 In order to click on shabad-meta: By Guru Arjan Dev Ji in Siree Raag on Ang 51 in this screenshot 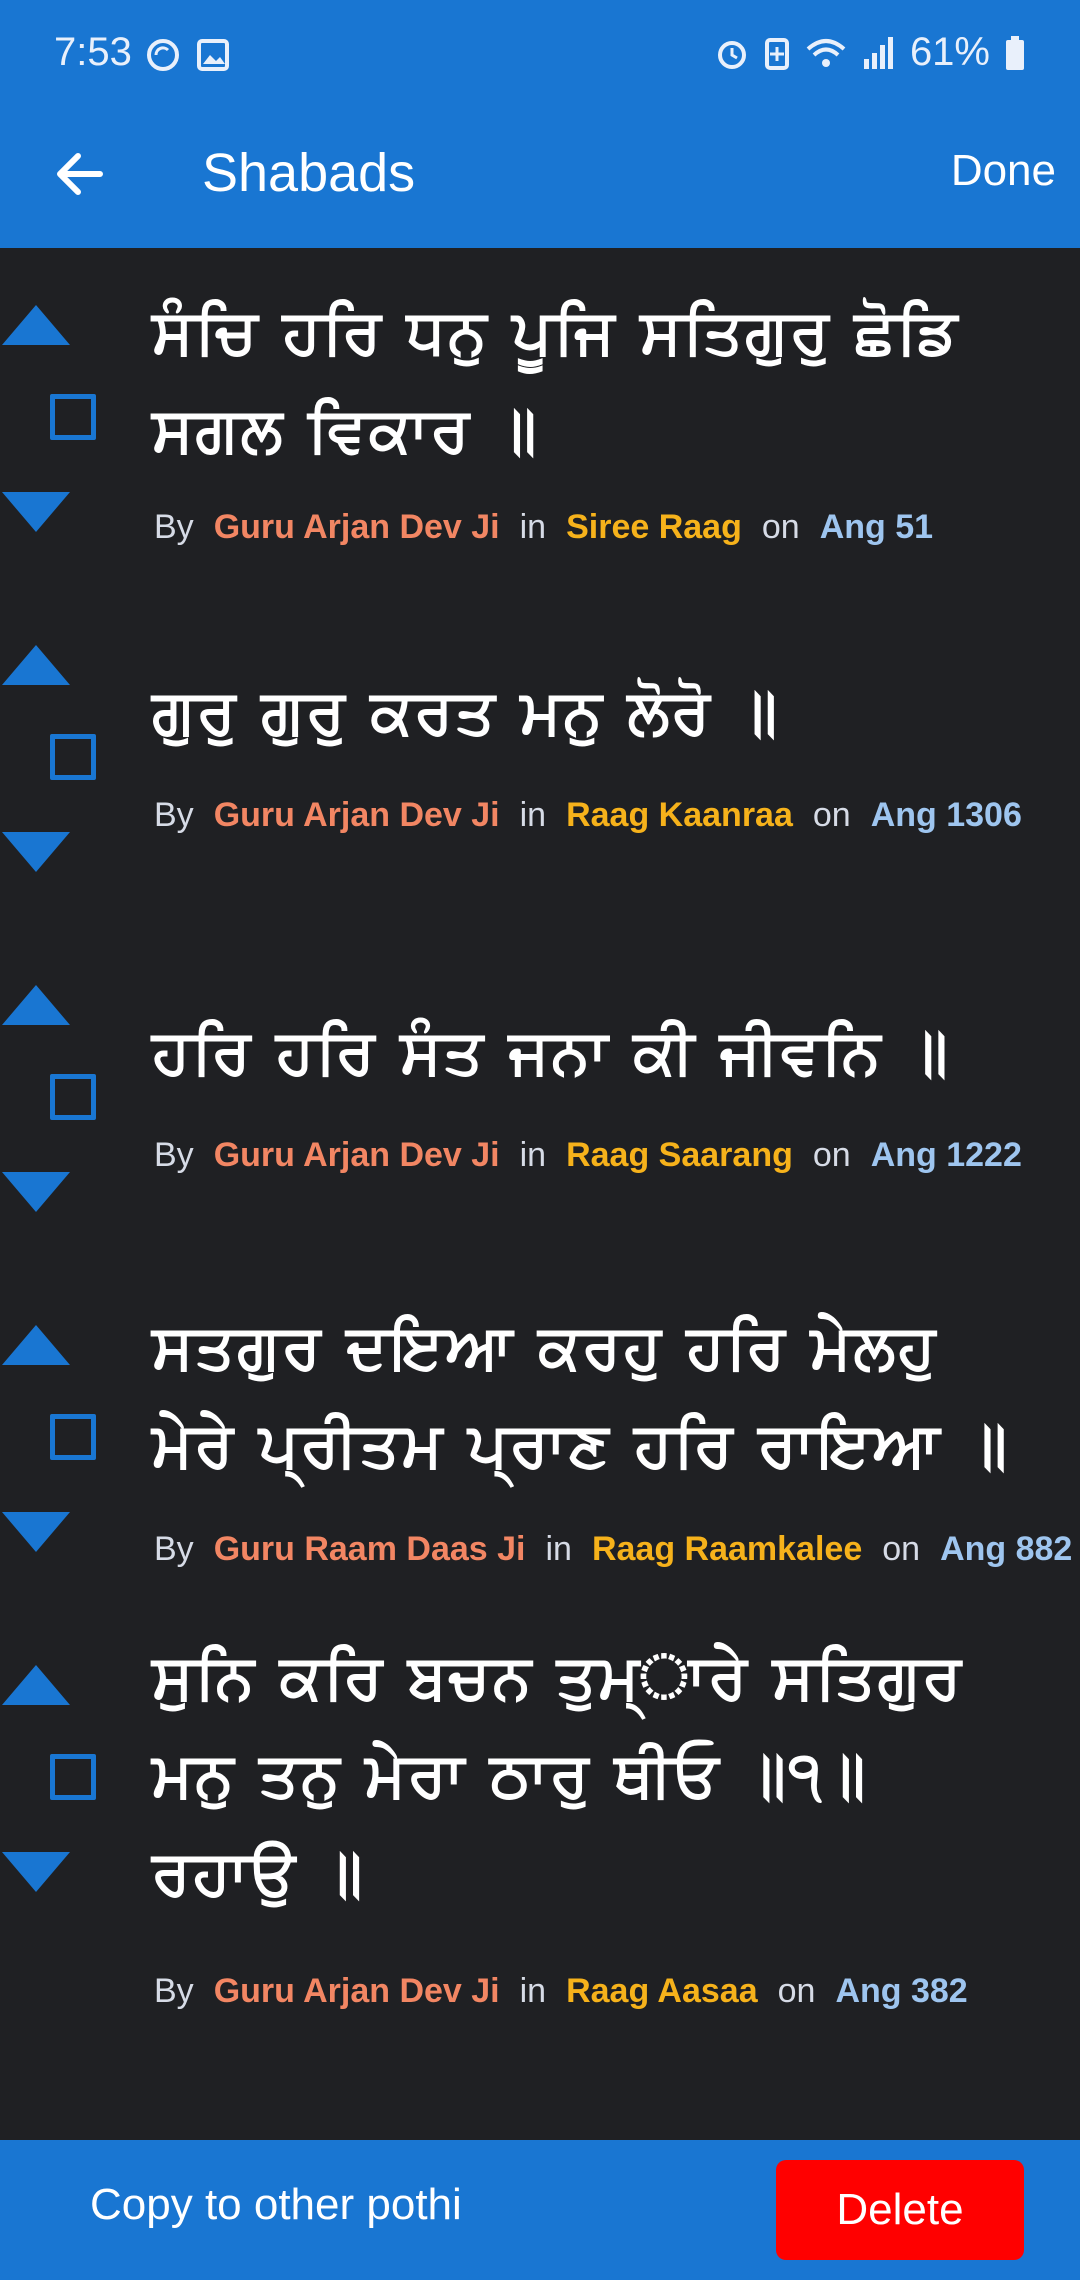, I will do `click(543, 527)`.